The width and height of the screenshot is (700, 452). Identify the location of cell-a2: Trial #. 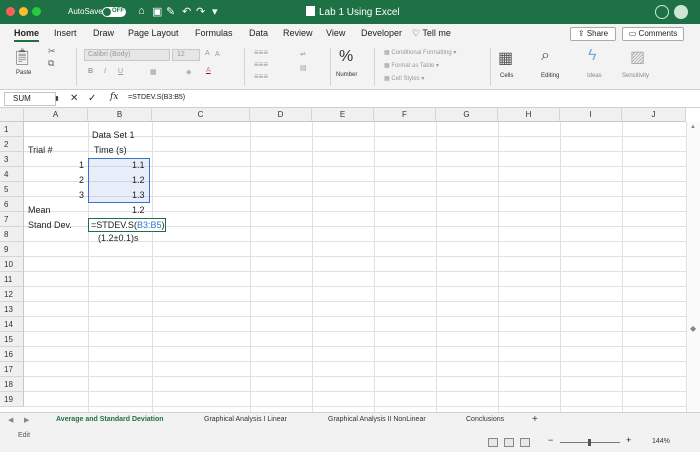
(40, 150).